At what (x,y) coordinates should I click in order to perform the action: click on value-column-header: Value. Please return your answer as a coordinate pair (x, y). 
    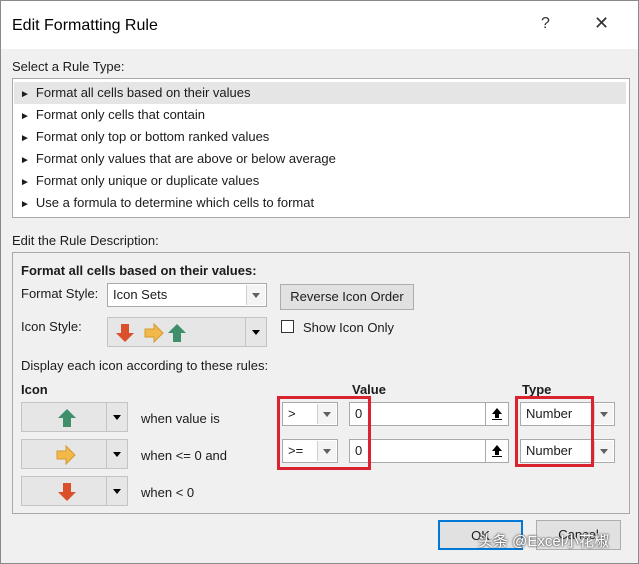
    Looking at the image, I should click on (369, 389).